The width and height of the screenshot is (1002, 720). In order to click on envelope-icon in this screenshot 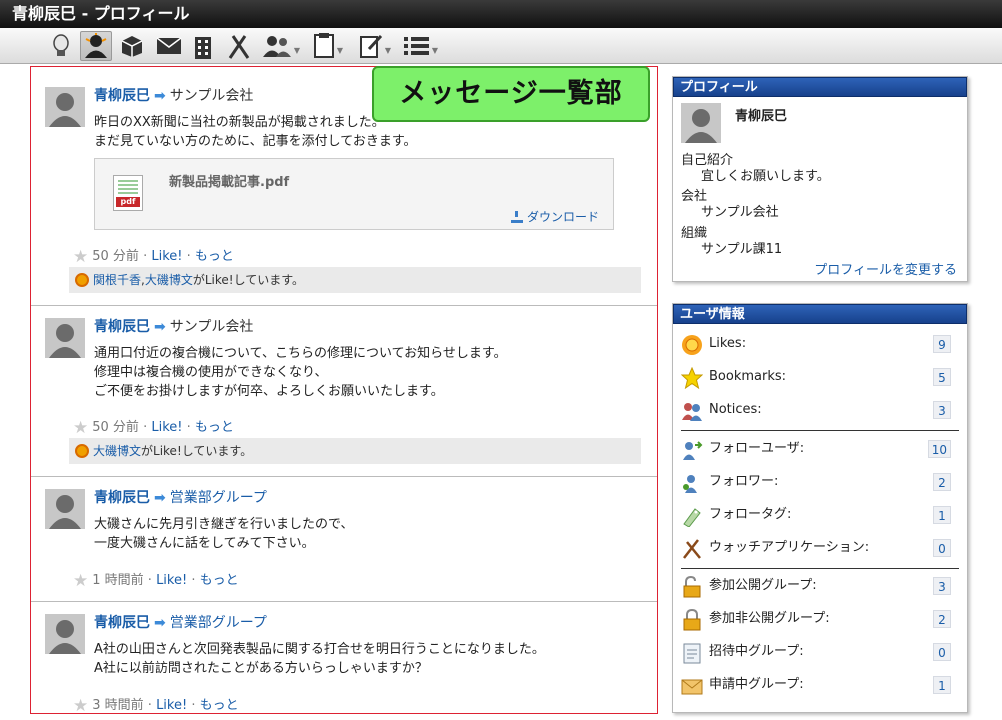, I will do `click(692, 687)`.